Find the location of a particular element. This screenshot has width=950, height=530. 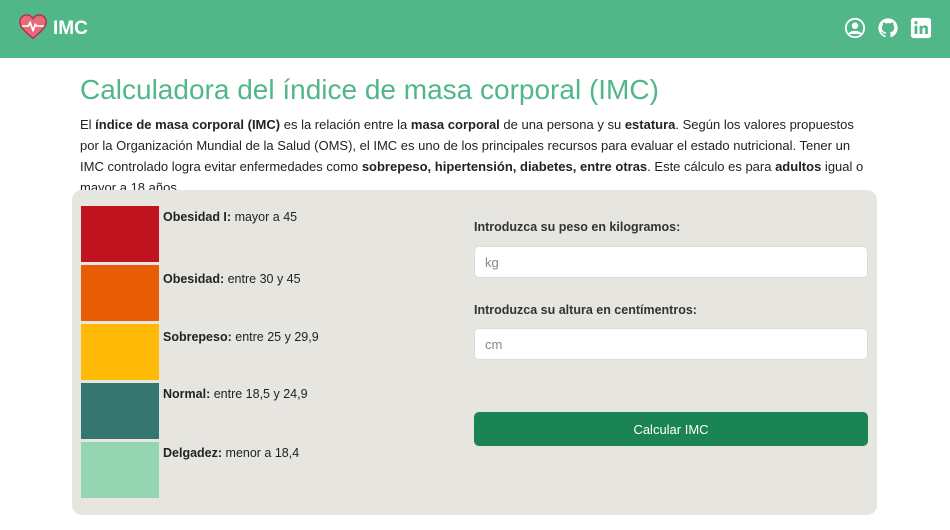

heart-pulse-icon is located at coordinates (33, 29).